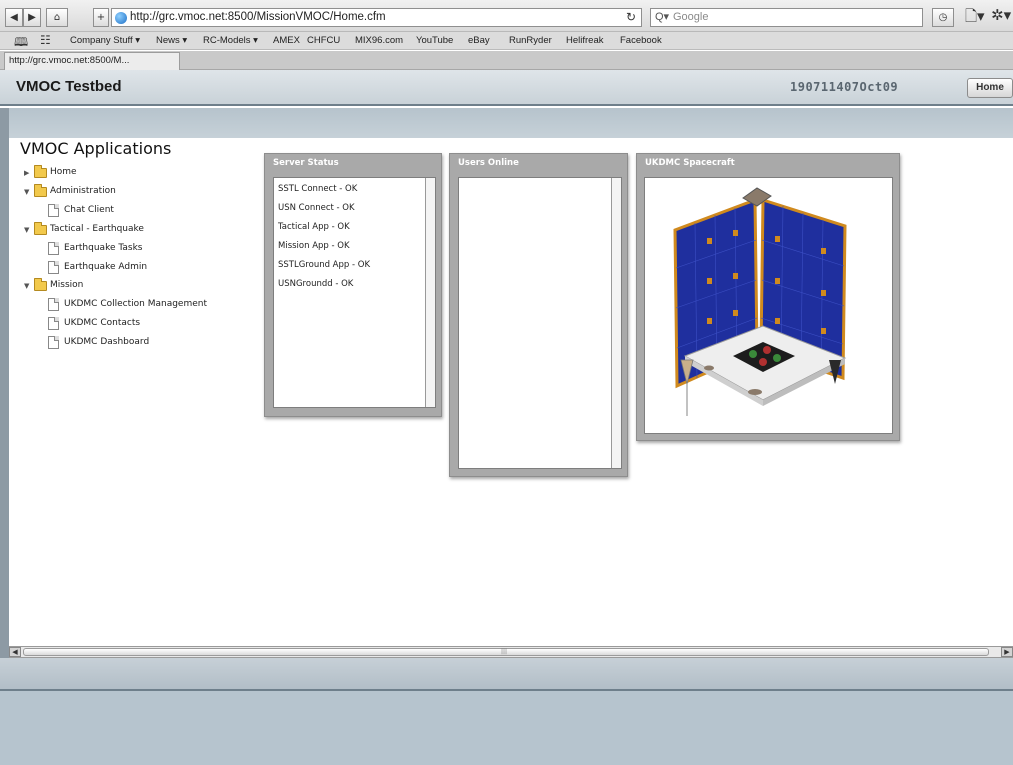 The height and width of the screenshot is (765, 1013). I want to click on bookmark-amex: AMEX, so click(286, 40).